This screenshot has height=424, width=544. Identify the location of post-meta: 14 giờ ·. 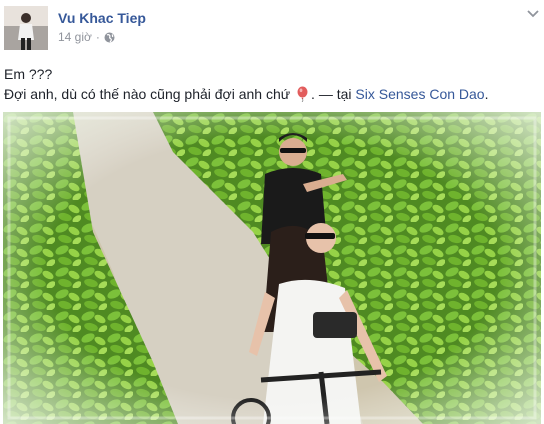
(86, 37).